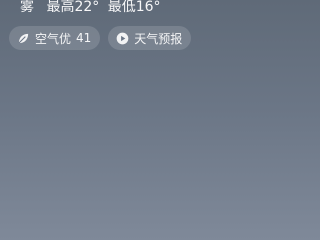 The height and width of the screenshot is (240, 320). I want to click on weather-summary: 雾 最高22° 最低16°, so click(90, 8).